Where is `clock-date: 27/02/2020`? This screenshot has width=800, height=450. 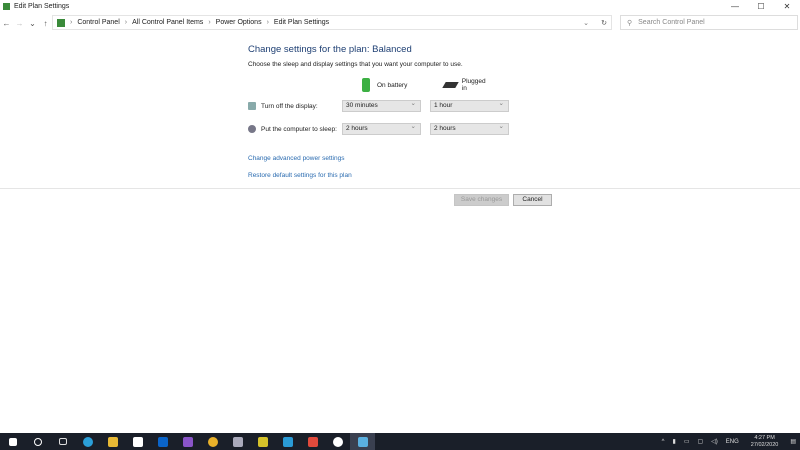 clock-date: 27/02/2020 is located at coordinates (764, 444).